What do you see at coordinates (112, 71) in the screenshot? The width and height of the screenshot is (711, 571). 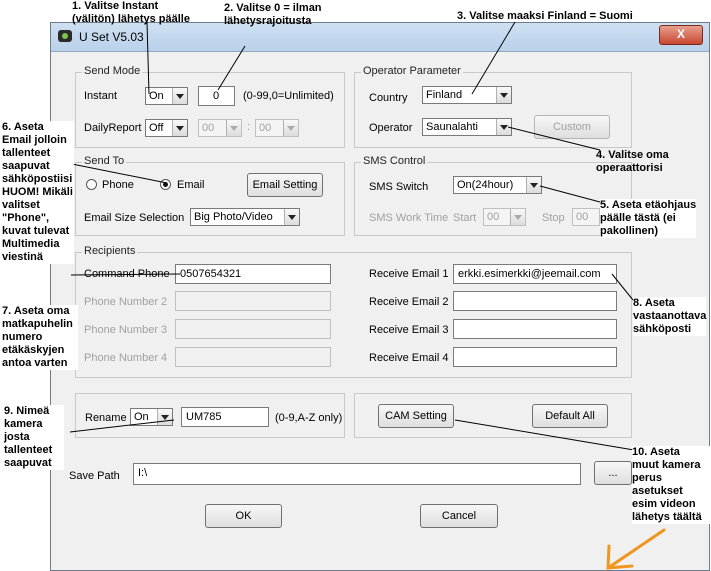 I see `send-mode-legend: Send Mode` at bounding box center [112, 71].